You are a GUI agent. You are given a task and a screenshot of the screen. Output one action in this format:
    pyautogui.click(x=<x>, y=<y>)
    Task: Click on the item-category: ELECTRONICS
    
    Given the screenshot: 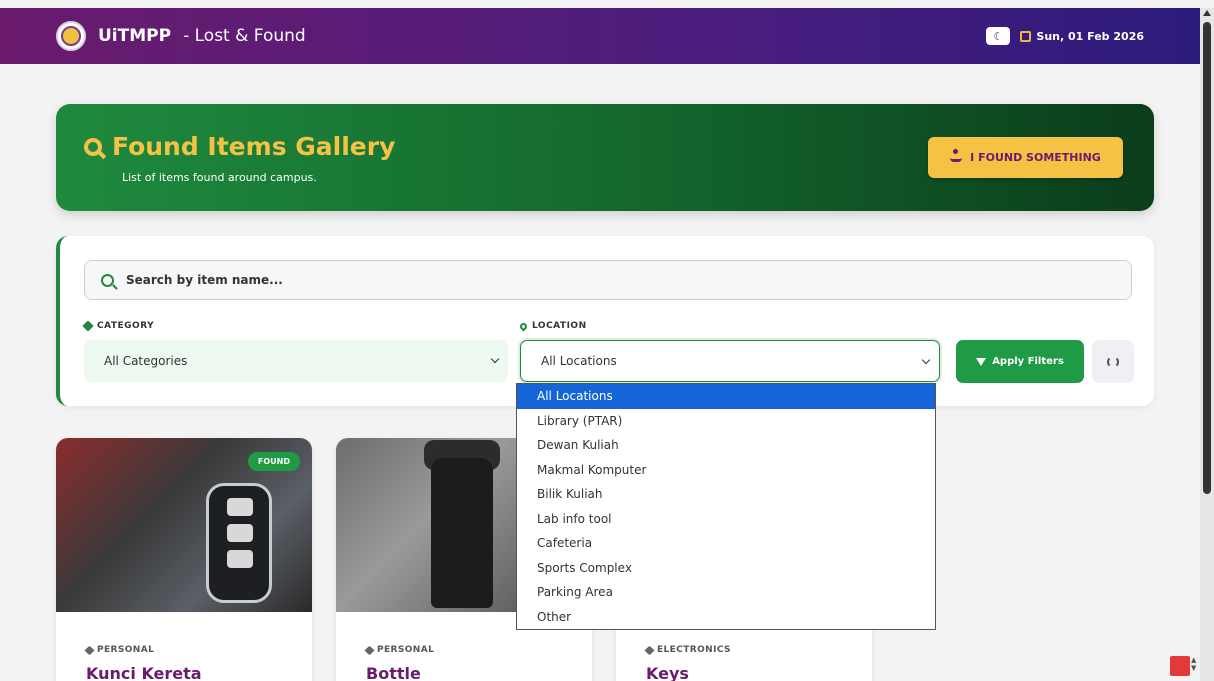 What is the action you would take?
    pyautogui.click(x=687, y=650)
    